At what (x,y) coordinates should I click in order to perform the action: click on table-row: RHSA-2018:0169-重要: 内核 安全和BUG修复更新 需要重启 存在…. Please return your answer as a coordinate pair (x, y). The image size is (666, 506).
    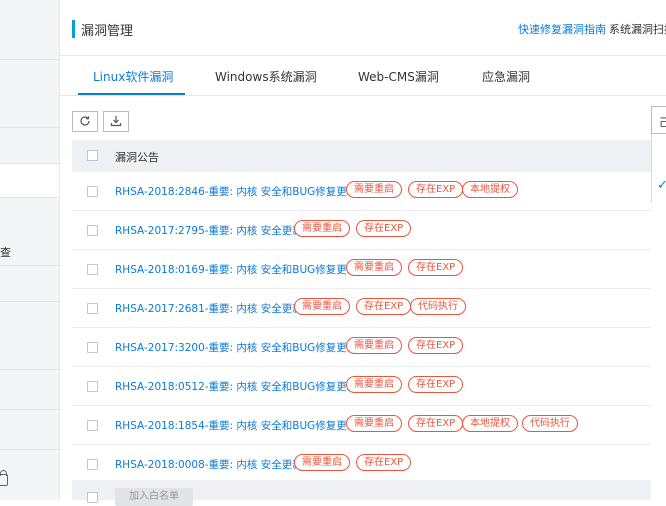
    Looking at the image, I should click on (361, 269).